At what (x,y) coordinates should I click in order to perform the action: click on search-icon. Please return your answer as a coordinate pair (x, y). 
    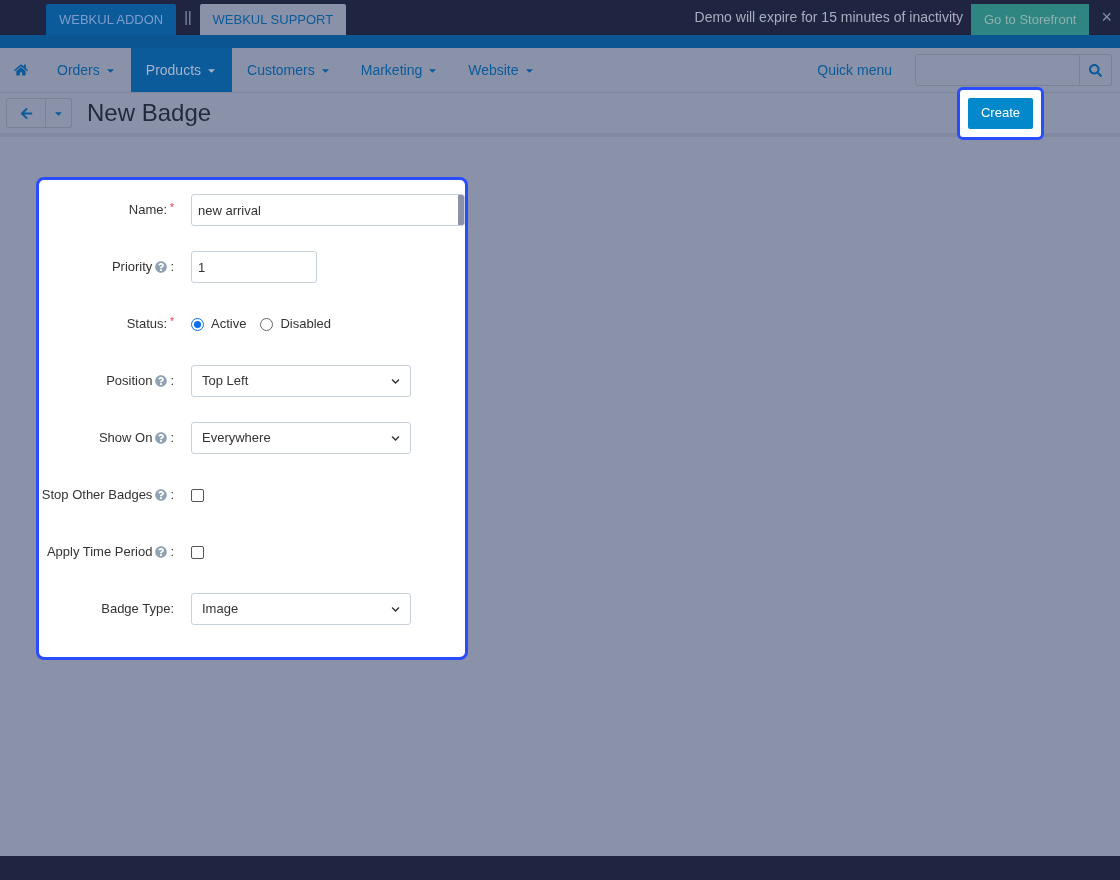
    Looking at the image, I should click on (1095, 70).